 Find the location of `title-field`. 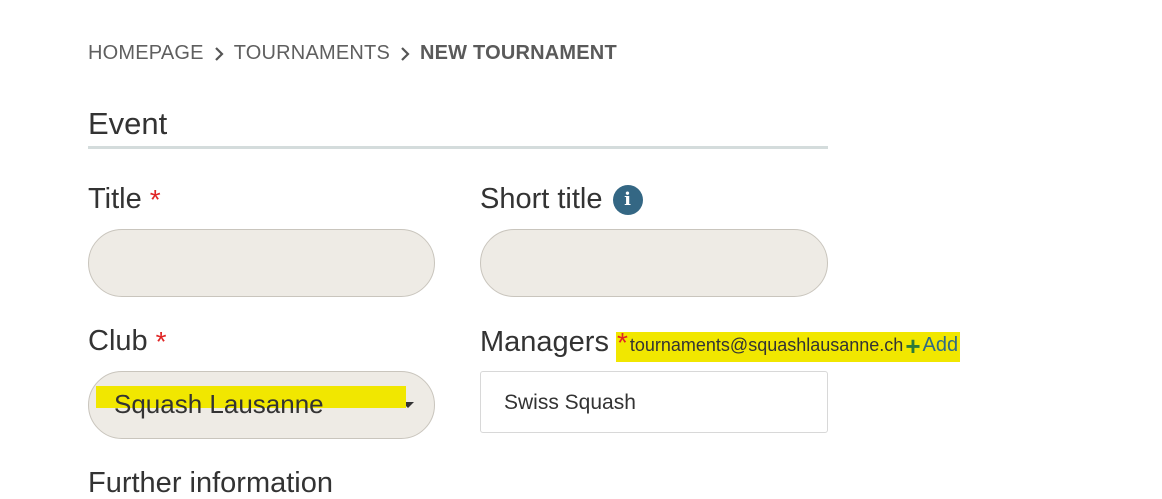

title-field is located at coordinates (261, 263).